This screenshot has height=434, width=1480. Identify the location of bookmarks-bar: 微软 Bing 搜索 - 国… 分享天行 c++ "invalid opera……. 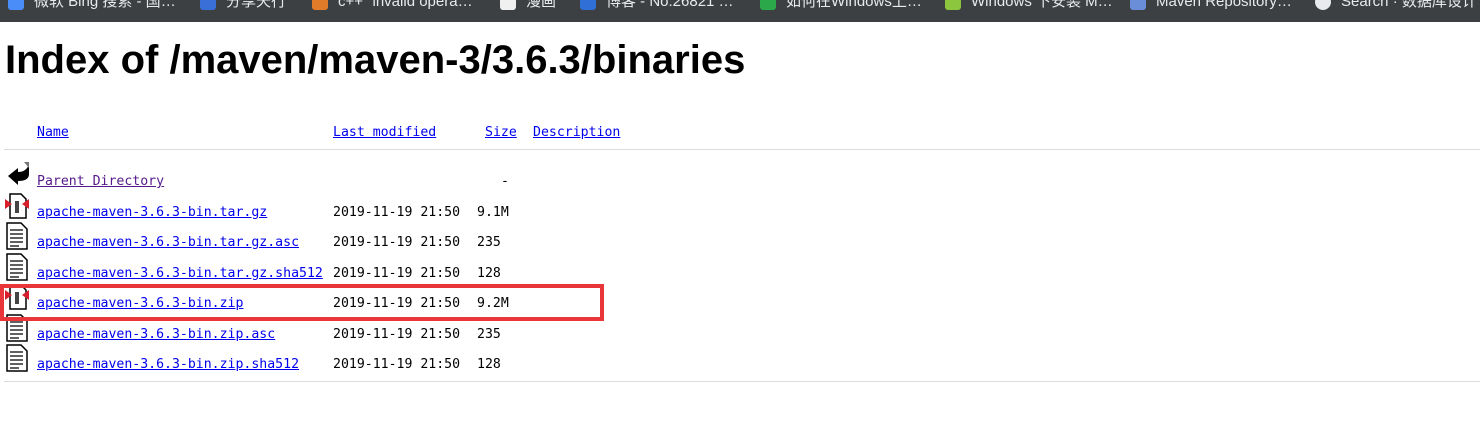
(740, 11).